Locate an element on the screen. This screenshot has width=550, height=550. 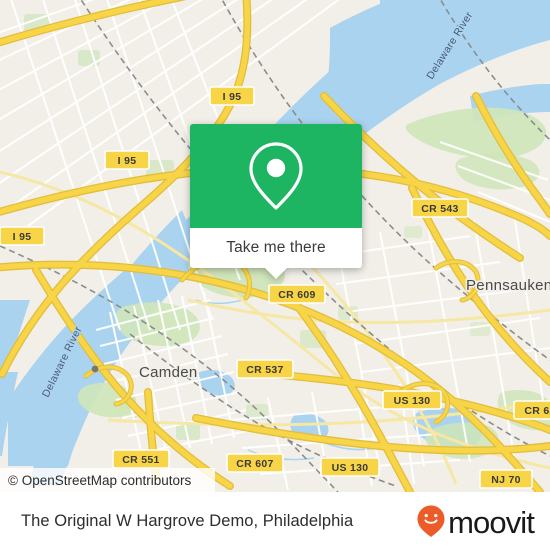
road-shield: CR 609 is located at coordinates (297, 294).